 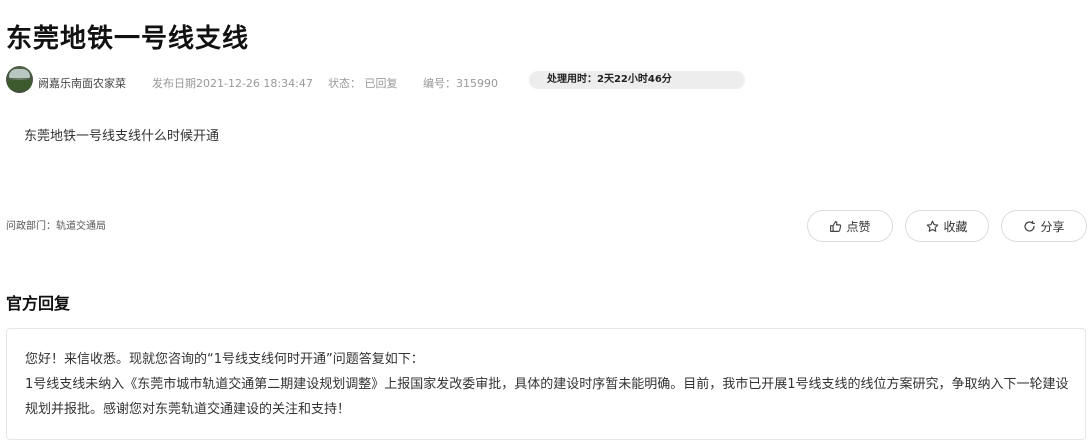 I want to click on avatar, so click(x=19, y=79).